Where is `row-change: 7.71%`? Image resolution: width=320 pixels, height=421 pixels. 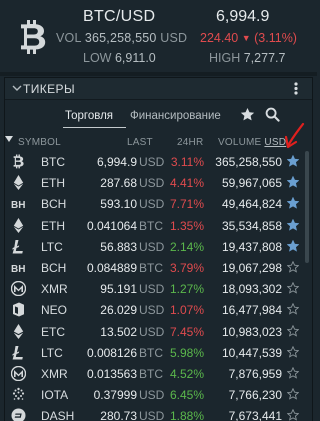
row-change: 7.71% is located at coordinates (186, 204).